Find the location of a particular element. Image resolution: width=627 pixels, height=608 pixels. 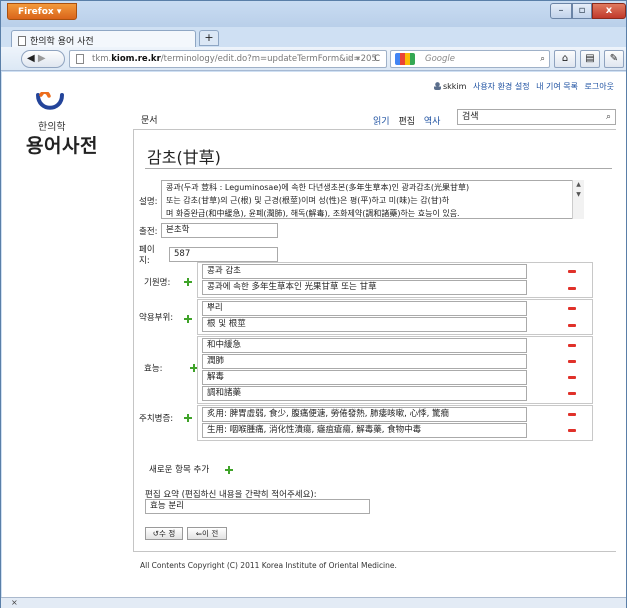

site-identity-icon is located at coordinates (80, 59).